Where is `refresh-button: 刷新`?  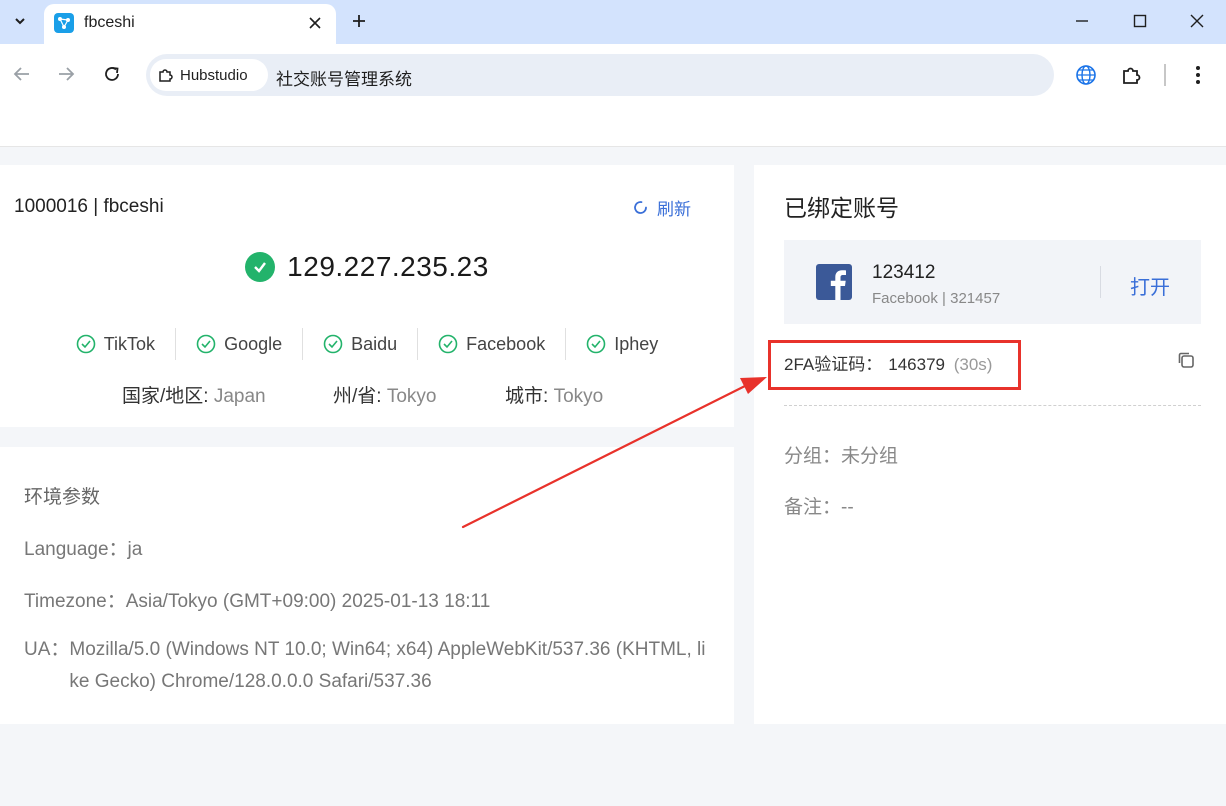
refresh-button: 刷新 is located at coordinates (661, 207).